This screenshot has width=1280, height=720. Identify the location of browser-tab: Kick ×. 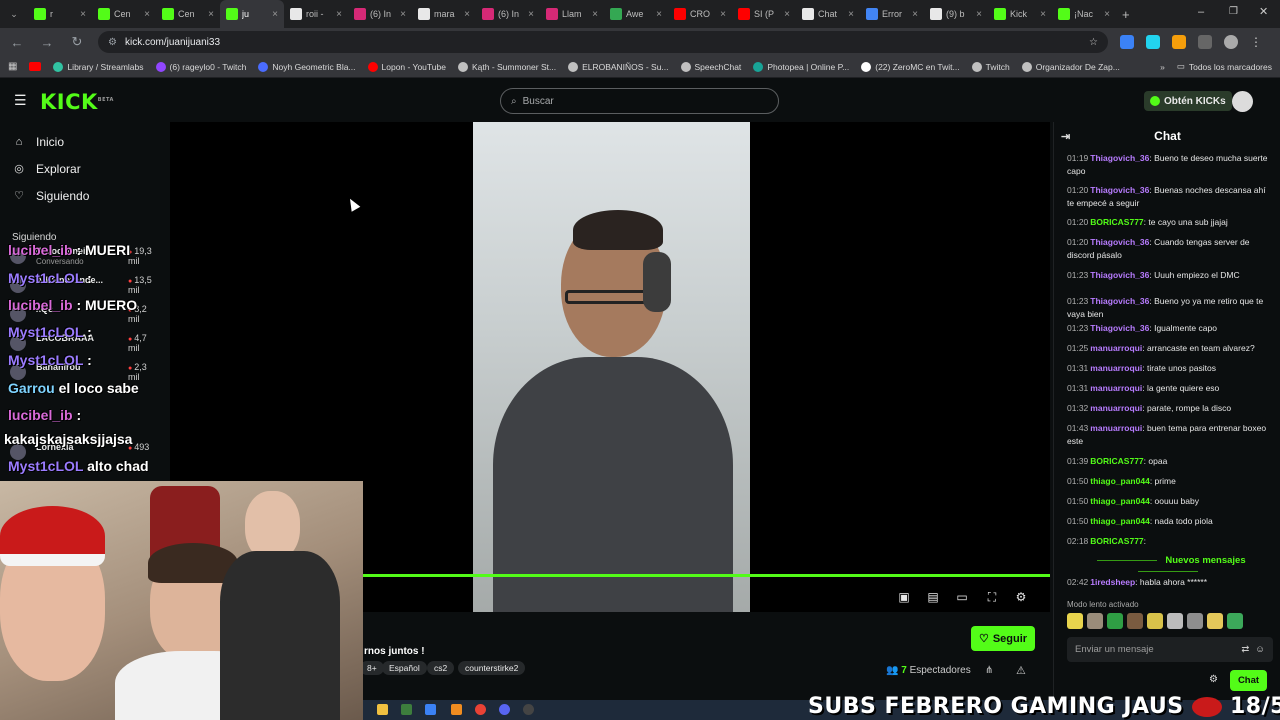
(1020, 14).